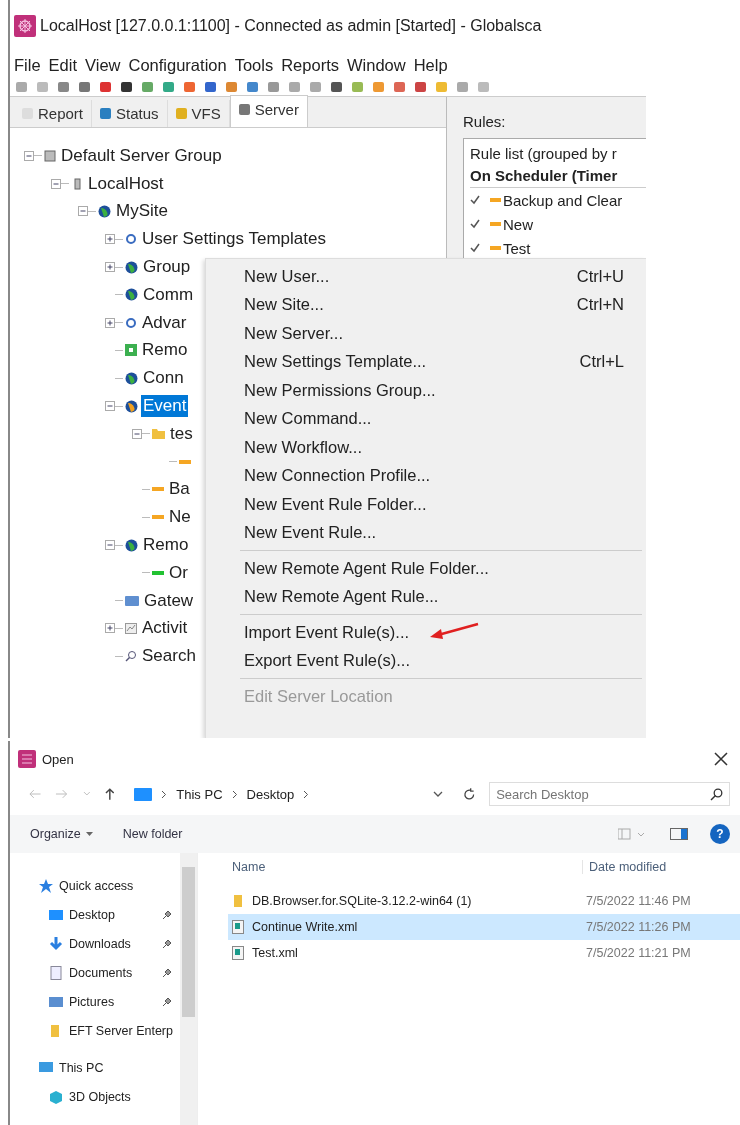 The image size is (740, 1125). What do you see at coordinates (437, 794) in the screenshot?
I see `chevron-down-icon` at bounding box center [437, 794].